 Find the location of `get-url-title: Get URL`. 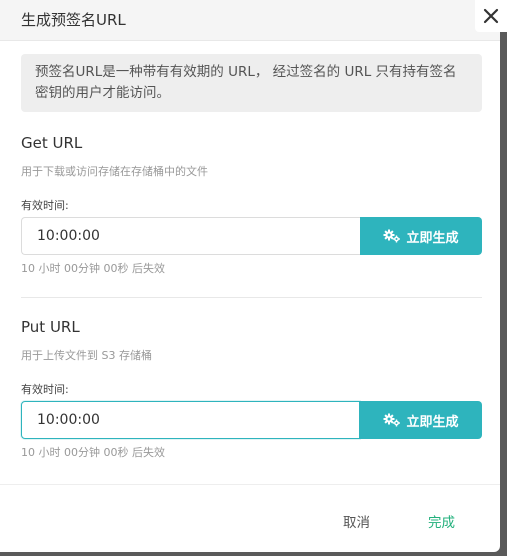

get-url-title: Get URL is located at coordinates (52, 143).